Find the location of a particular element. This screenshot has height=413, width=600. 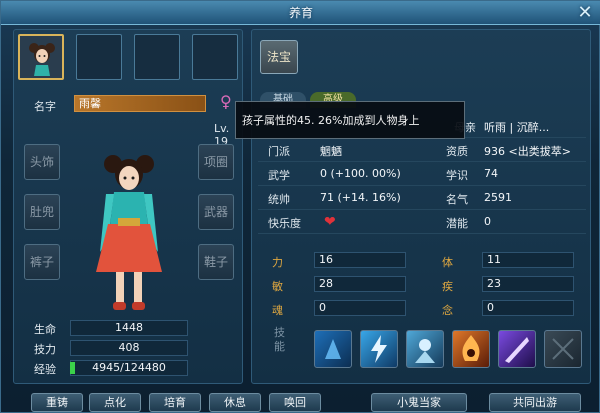

skill-flame-icon is located at coordinates (471, 348).